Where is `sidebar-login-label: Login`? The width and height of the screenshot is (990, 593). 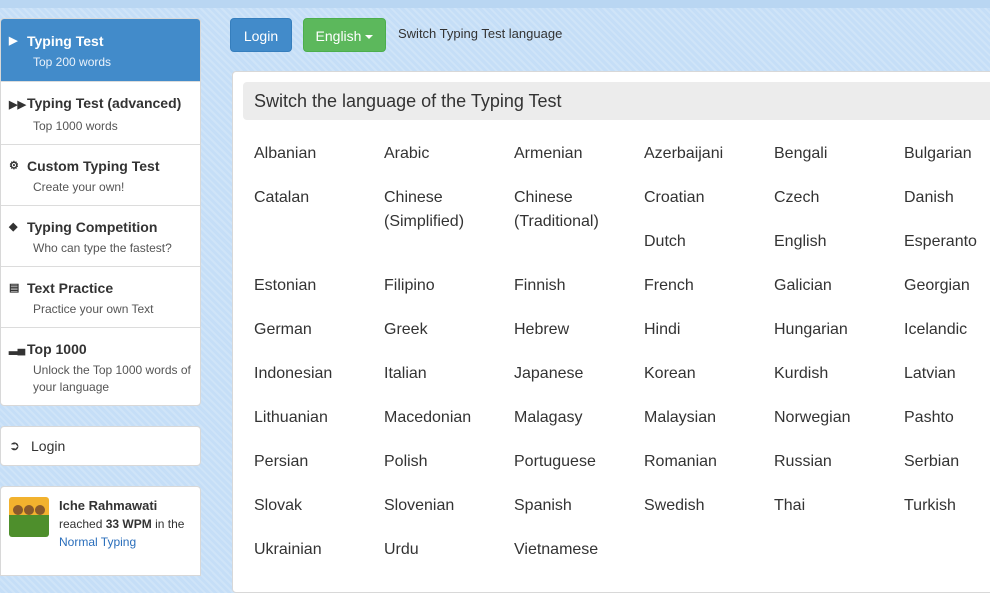 sidebar-login-label: Login is located at coordinates (48, 446).